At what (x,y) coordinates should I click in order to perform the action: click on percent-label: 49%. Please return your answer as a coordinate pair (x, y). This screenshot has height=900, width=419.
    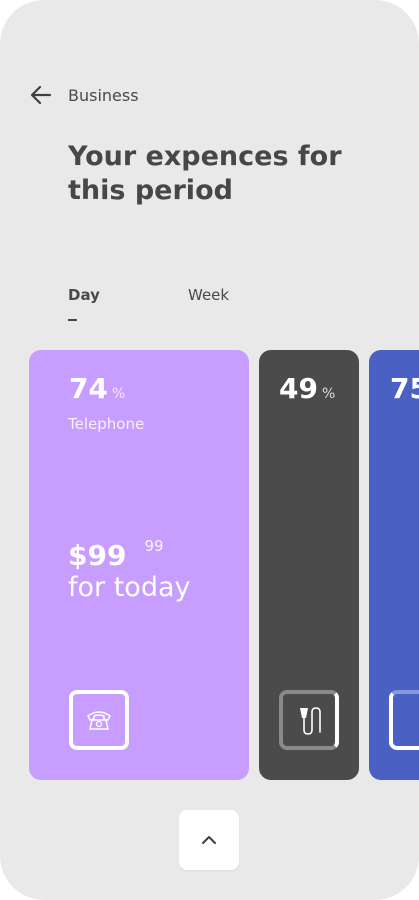
    Looking at the image, I should click on (307, 388).